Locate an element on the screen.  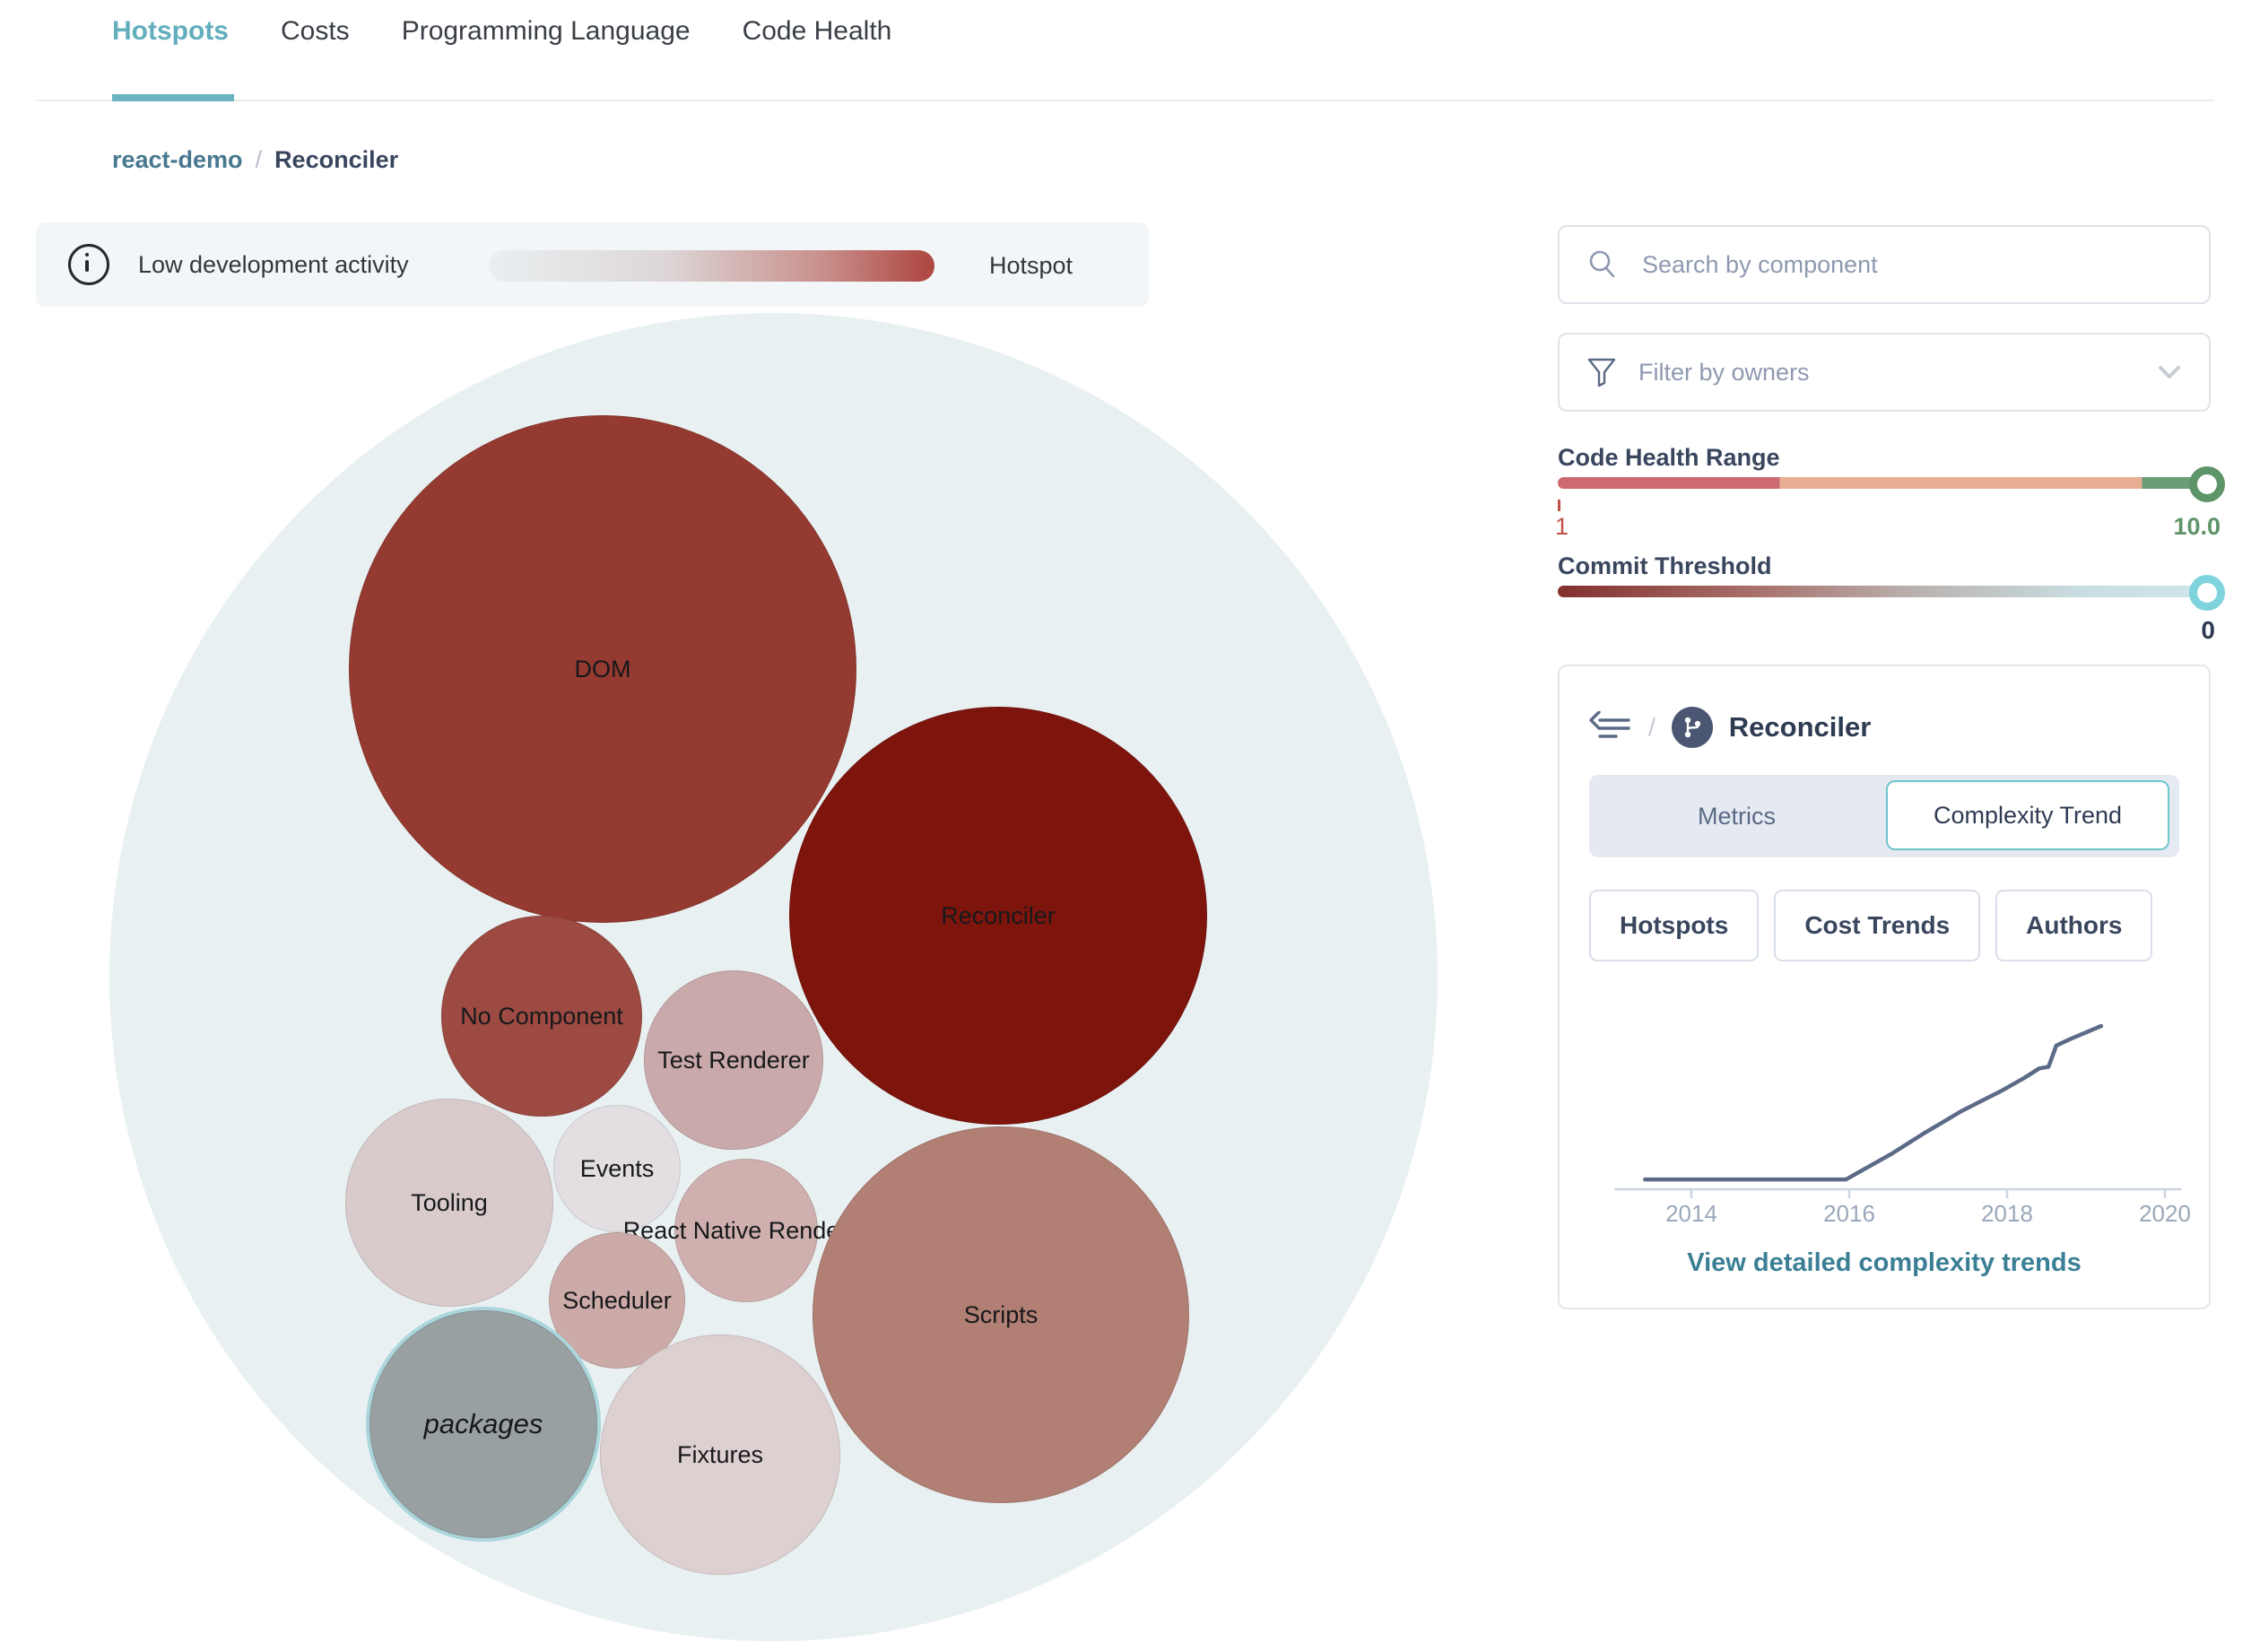
complexity-trend-line is located at coordinates (1873, 1102).